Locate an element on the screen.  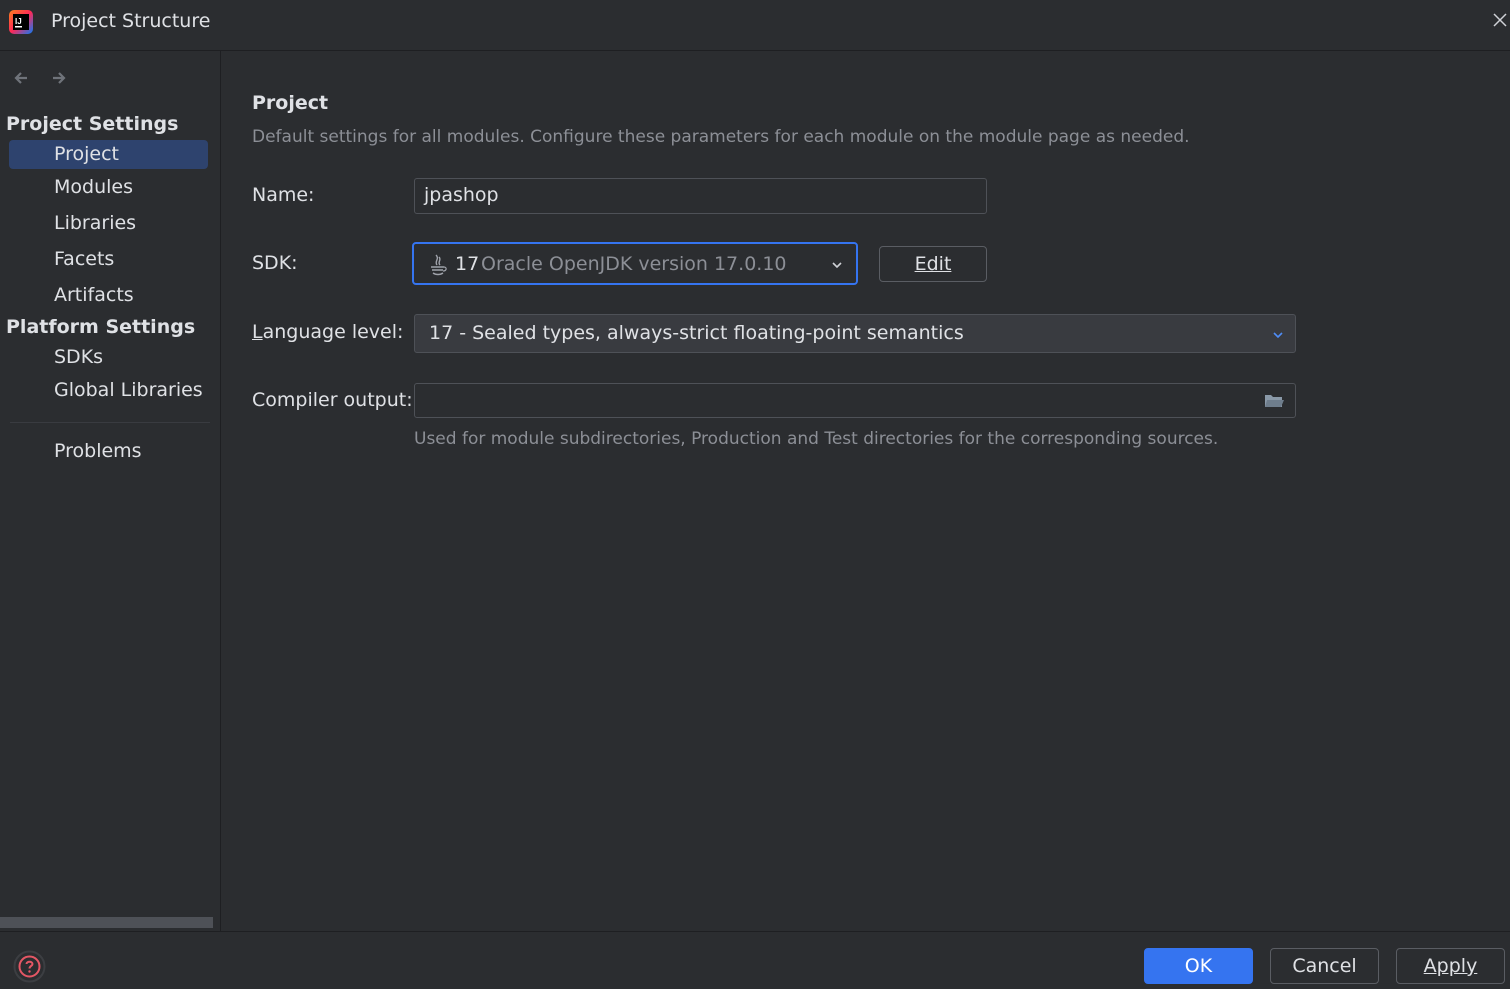
sidebar-item-global-libraries: Global Libraries is located at coordinates (128, 390).